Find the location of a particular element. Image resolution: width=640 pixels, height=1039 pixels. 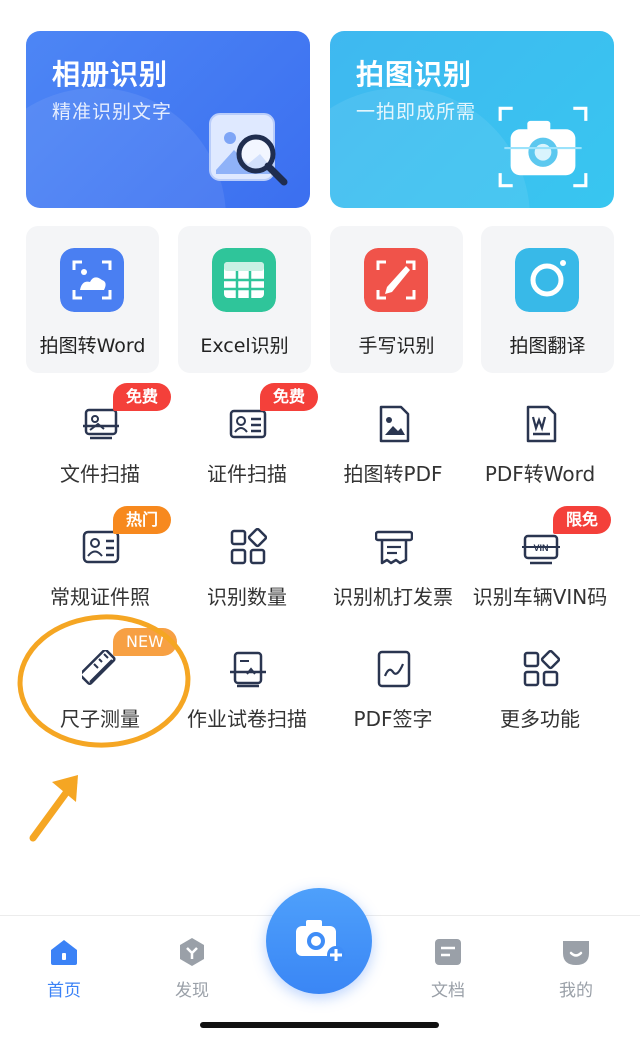

image-scan-icon is located at coordinates (92, 280).